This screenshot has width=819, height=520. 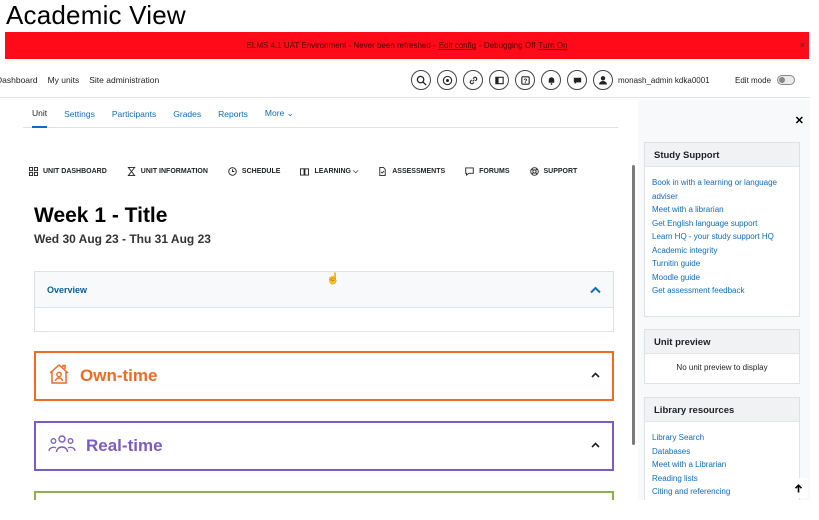 What do you see at coordinates (333, 279) in the screenshot?
I see `mouse-pointer-icon: ☝` at bounding box center [333, 279].